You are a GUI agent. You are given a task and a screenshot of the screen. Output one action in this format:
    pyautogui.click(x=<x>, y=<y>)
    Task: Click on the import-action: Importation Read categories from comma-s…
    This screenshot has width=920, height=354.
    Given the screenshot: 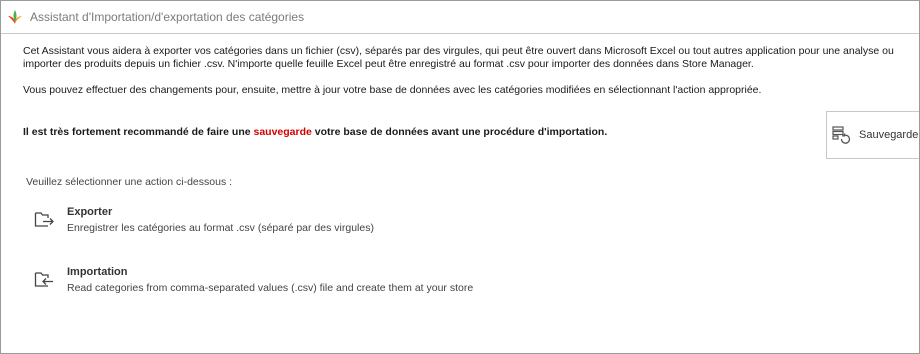 What is the action you would take?
    pyautogui.click(x=311, y=284)
    